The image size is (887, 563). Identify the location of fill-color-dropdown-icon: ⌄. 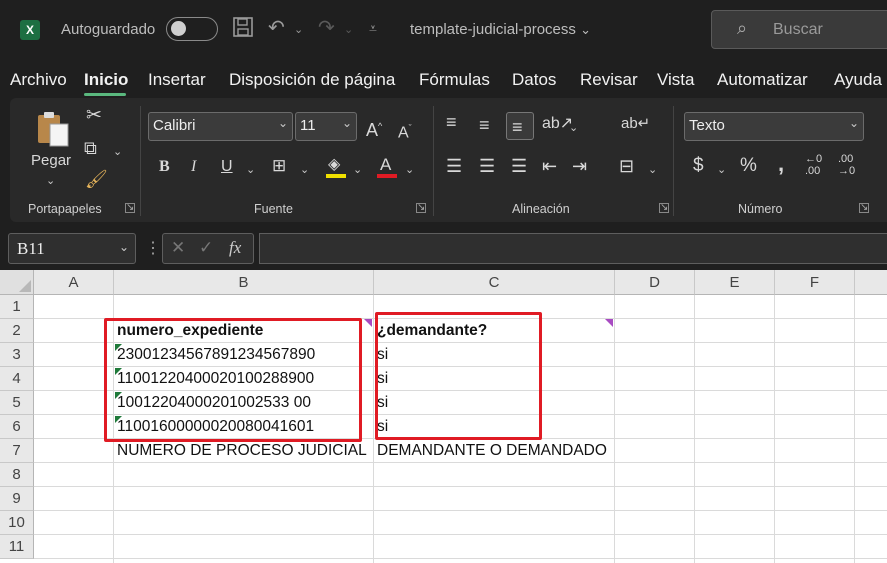
(357, 170).